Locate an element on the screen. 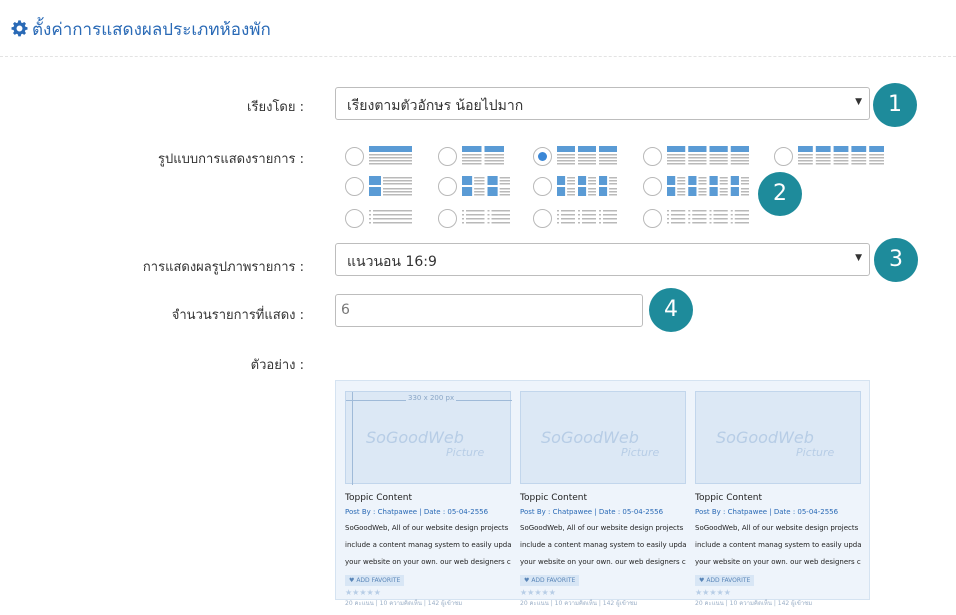 The image size is (956, 615). image-display-select-value: แนวนอน 16:9 is located at coordinates (392, 262).